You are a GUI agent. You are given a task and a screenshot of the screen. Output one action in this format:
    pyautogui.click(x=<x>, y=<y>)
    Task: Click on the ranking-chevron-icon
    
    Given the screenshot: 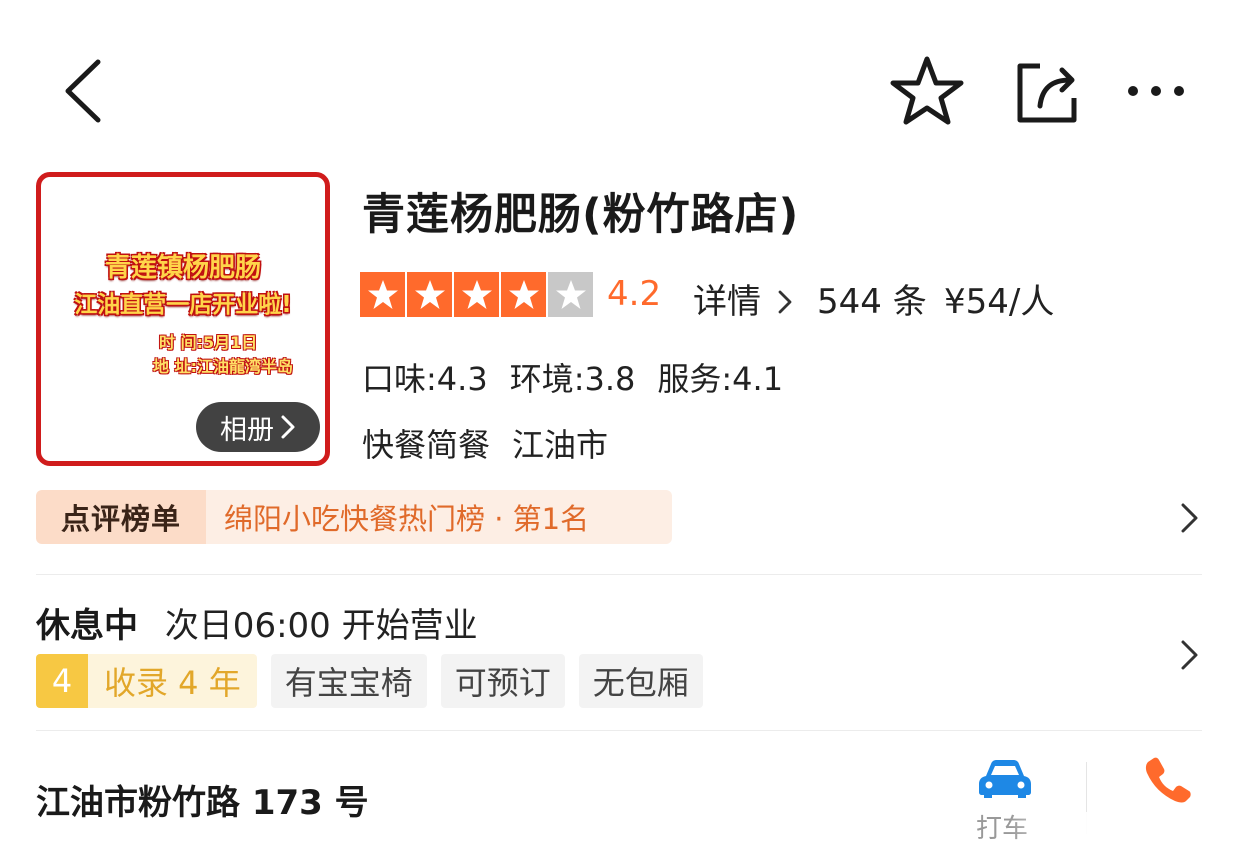 What is the action you would take?
    pyautogui.click(x=1190, y=518)
    